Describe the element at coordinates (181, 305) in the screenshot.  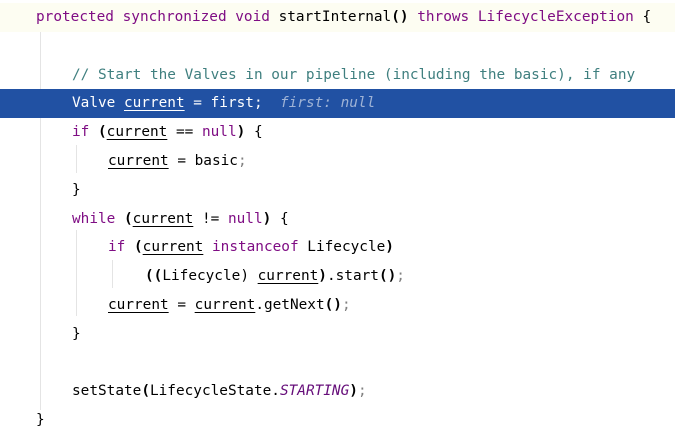
I see `code-token: =` at that location.